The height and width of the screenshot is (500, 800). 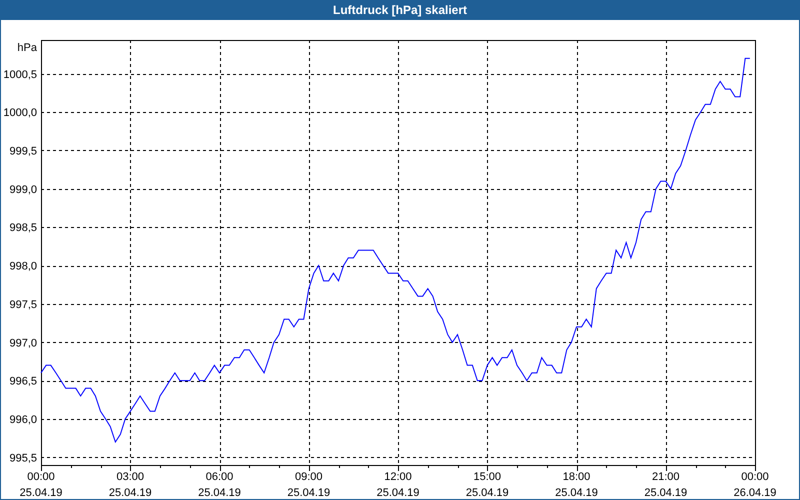 What do you see at coordinates (20, 74) in the screenshot?
I see `y-tick-label: 1000,5` at bounding box center [20, 74].